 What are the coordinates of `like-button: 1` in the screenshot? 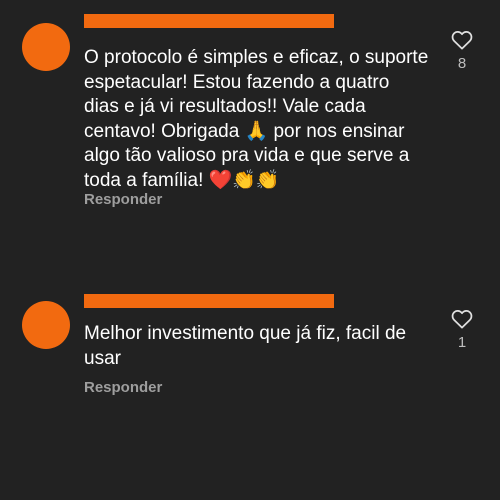 It's located at (462, 330).